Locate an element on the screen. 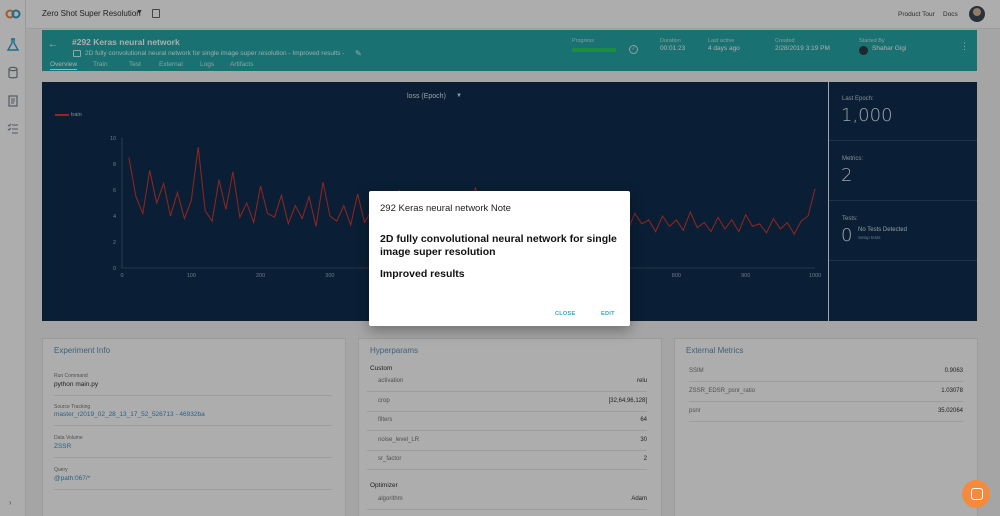  chat-bubble-icon is located at coordinates (976, 494).